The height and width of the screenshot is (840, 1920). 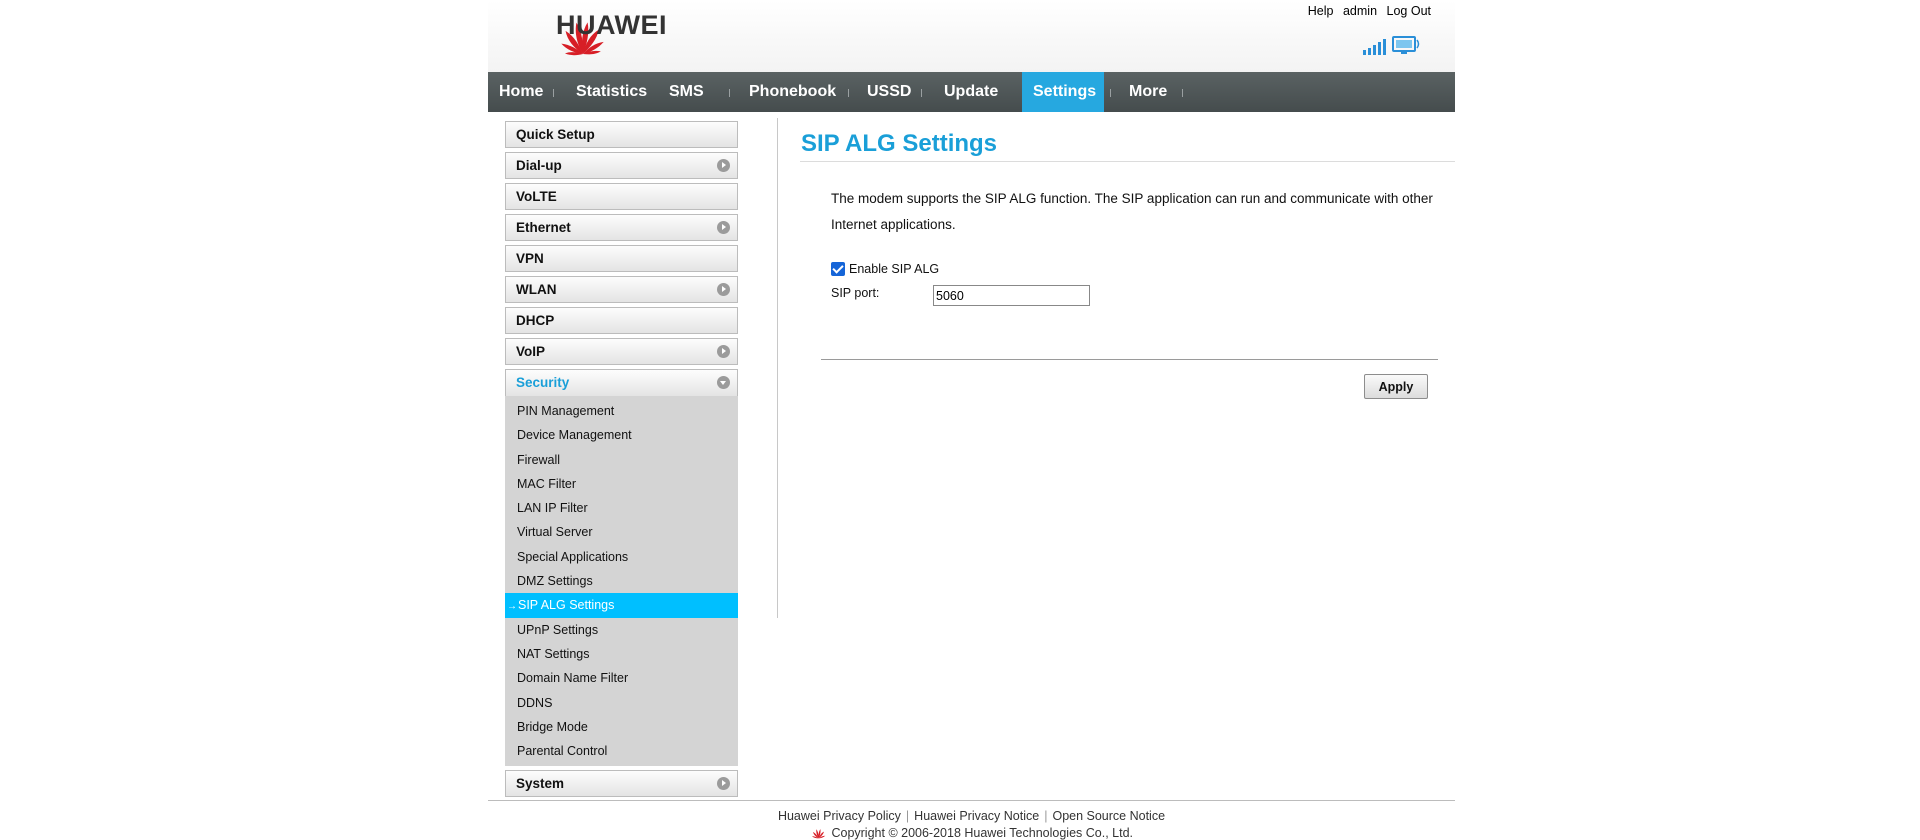 What do you see at coordinates (1406, 45) in the screenshot?
I see `monitor-icon` at bounding box center [1406, 45].